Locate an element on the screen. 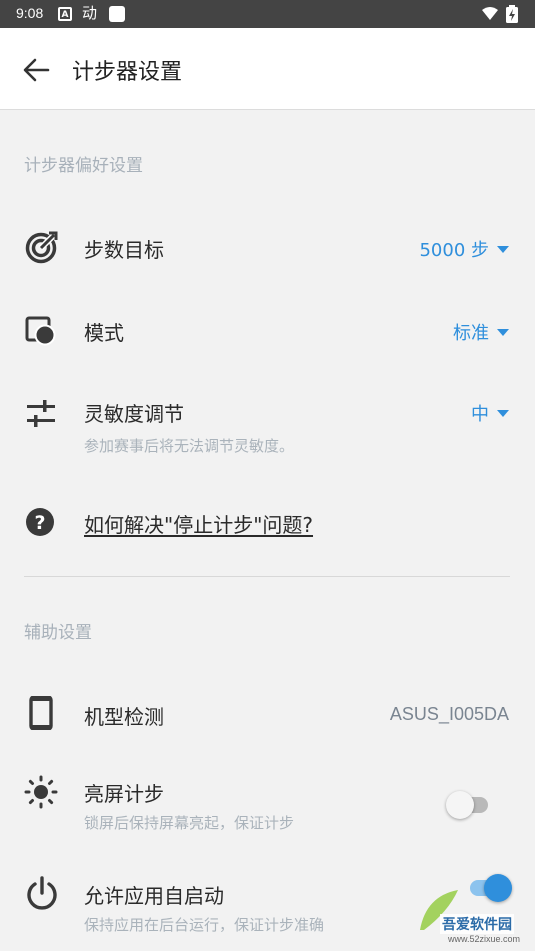 The height and width of the screenshot is (951, 535). help-link: 如何解决"停止计步"问题? is located at coordinates (198, 523).